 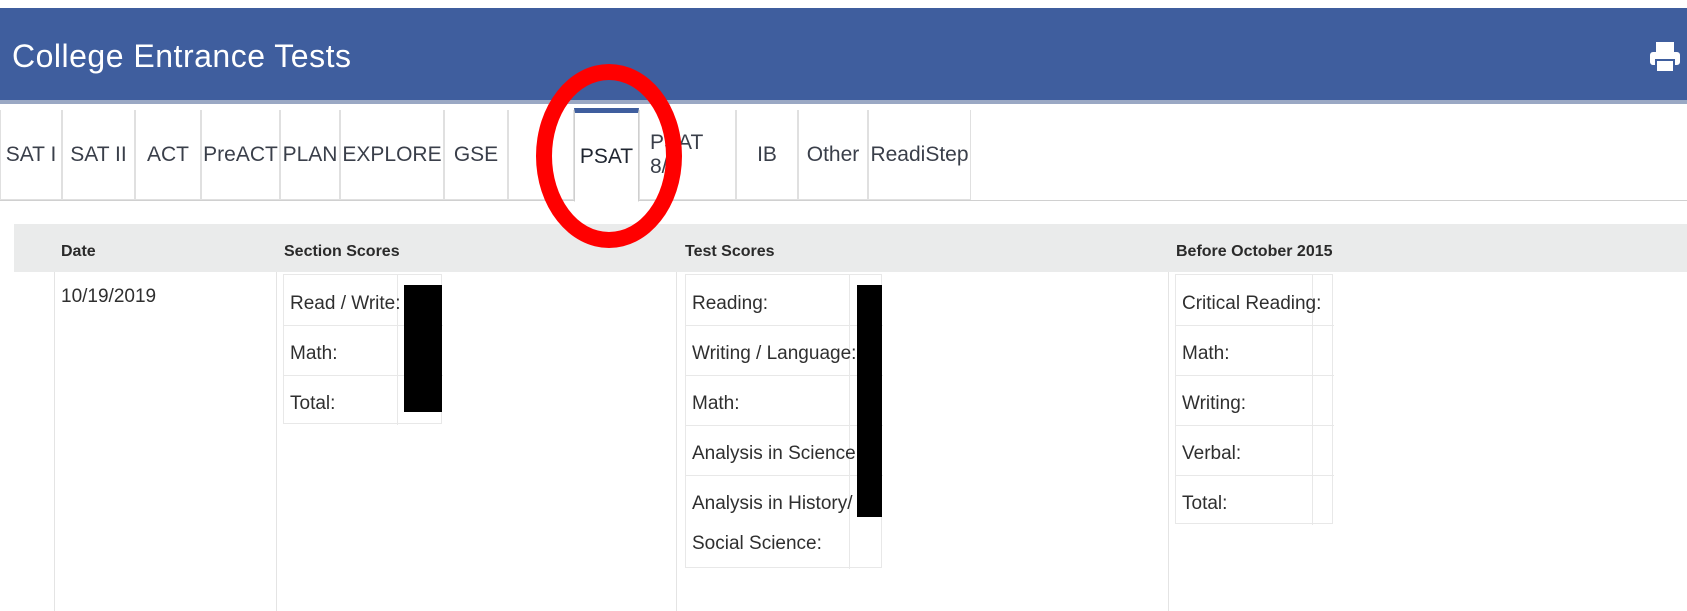 What do you see at coordinates (1254, 251) in the screenshot?
I see `header-before-october-2015: Before October 2015` at bounding box center [1254, 251].